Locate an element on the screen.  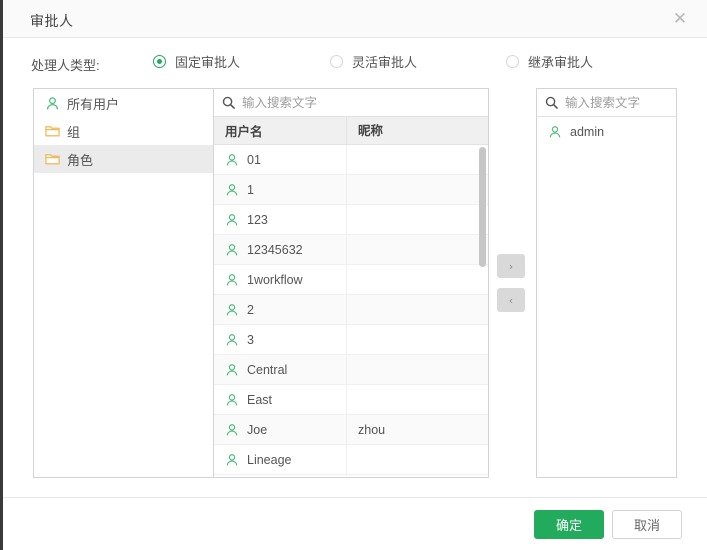
cell-username: East is located at coordinates (280, 400).